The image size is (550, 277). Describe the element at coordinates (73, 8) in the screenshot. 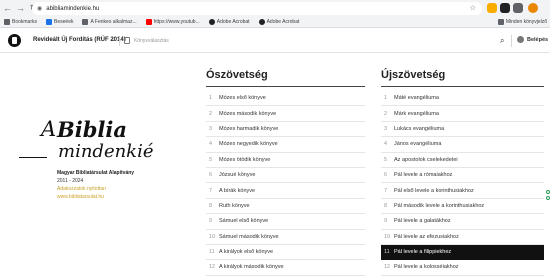

I see `address-url: abibliamindenkie.hu` at that location.